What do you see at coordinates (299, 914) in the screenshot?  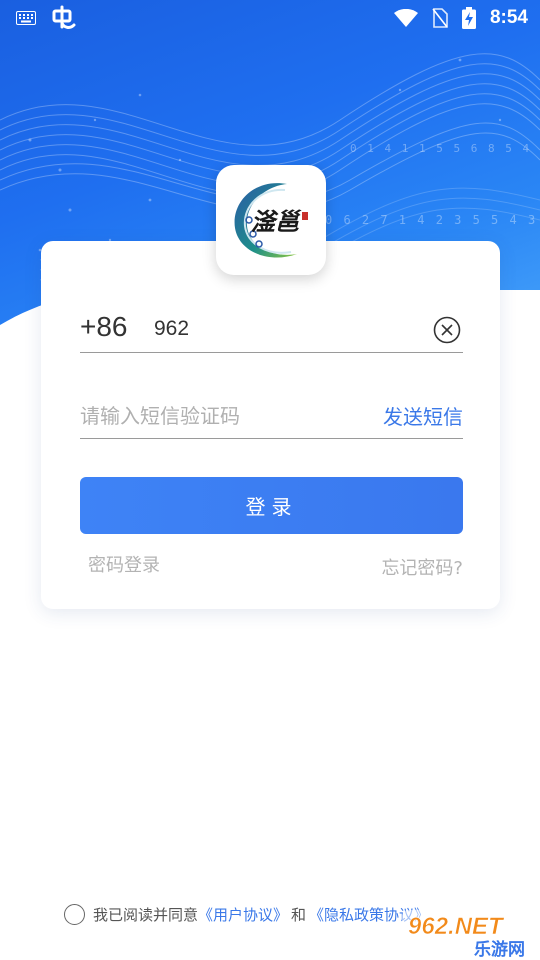 I see `agreement-and: 和` at bounding box center [299, 914].